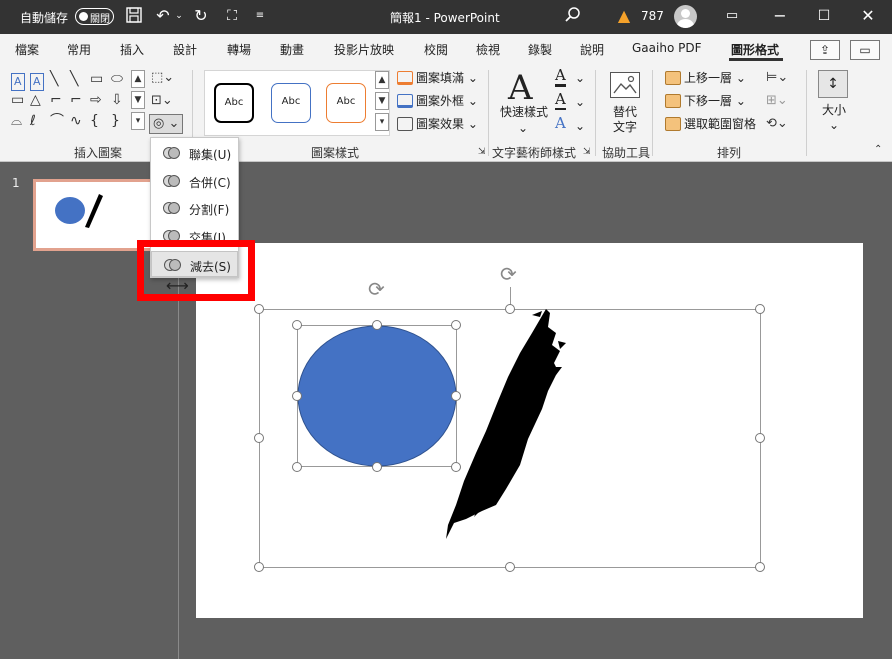 The image size is (892, 659). I want to click on size-icon: ↕, so click(833, 84).